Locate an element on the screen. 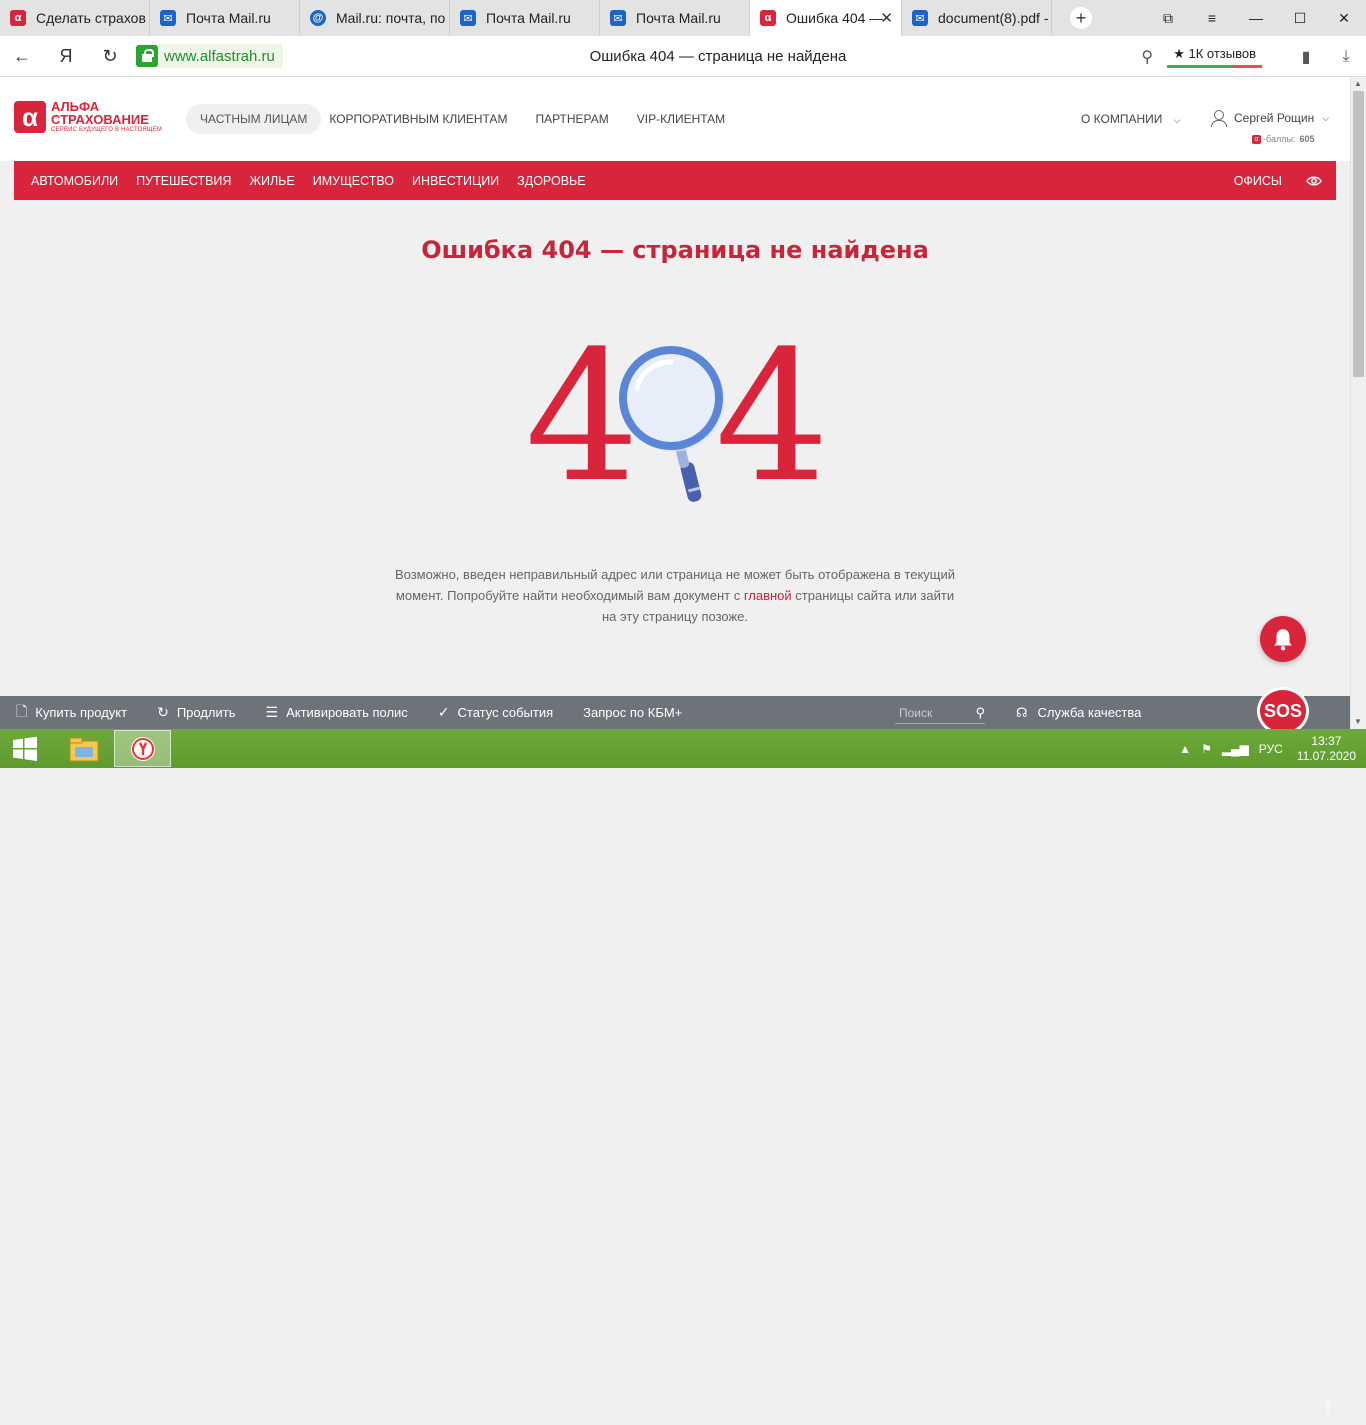 The image size is (1366, 1425). event-status-button: ✓ Статус события is located at coordinates (495, 712).